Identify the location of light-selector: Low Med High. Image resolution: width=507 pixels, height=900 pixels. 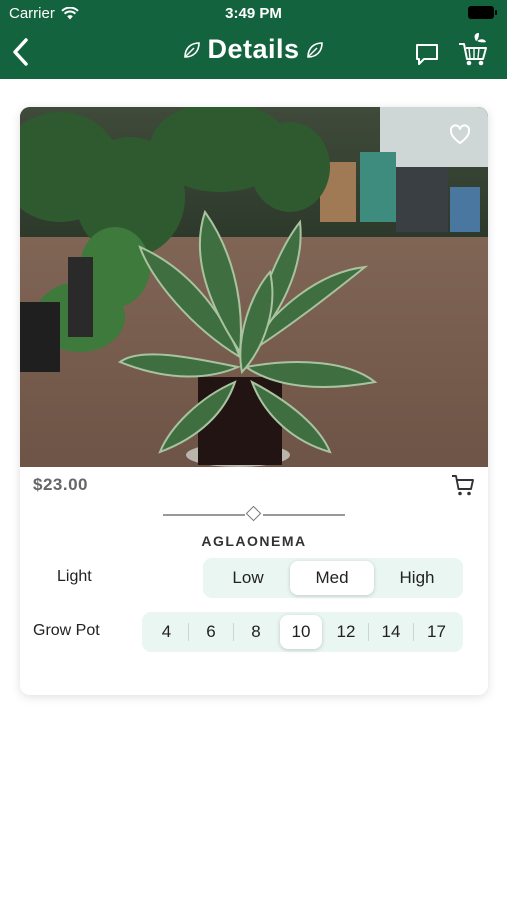
(333, 578).